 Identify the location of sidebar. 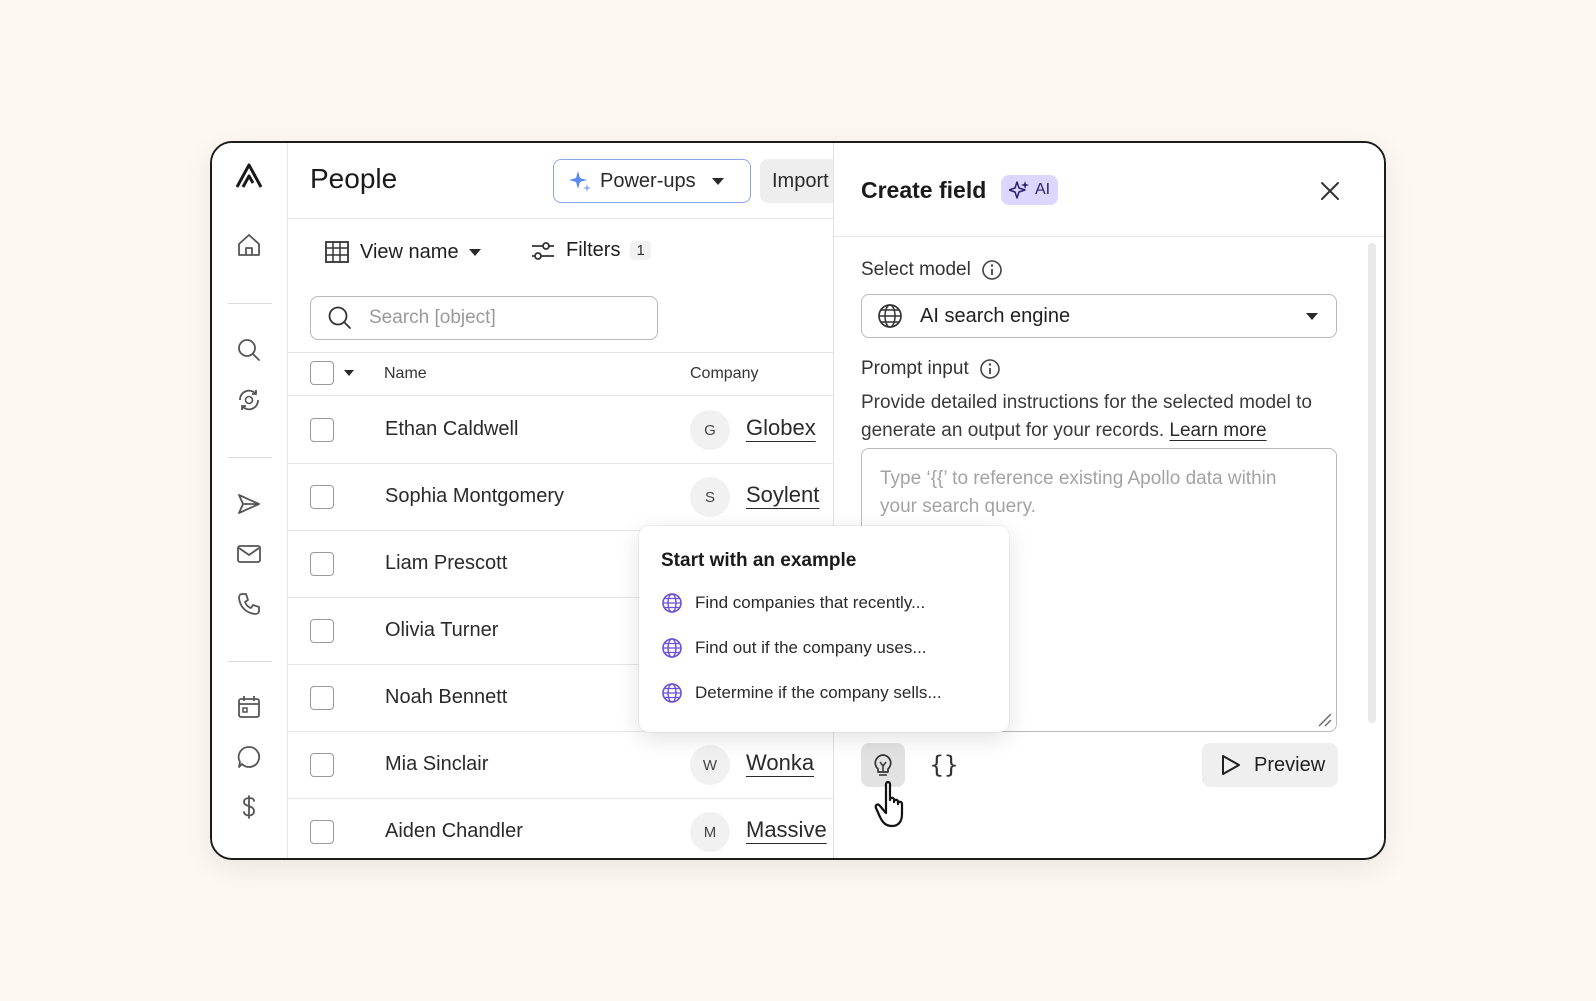
(250, 500).